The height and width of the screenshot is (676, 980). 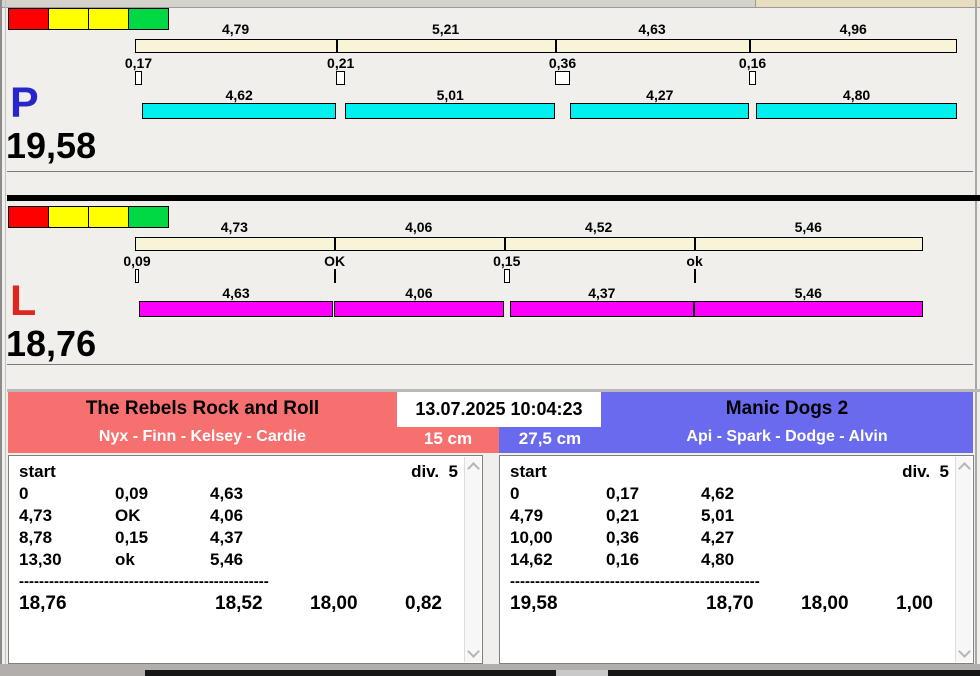 What do you see at coordinates (234, 227) in the screenshot?
I see `split-time-label: 4,73` at bounding box center [234, 227].